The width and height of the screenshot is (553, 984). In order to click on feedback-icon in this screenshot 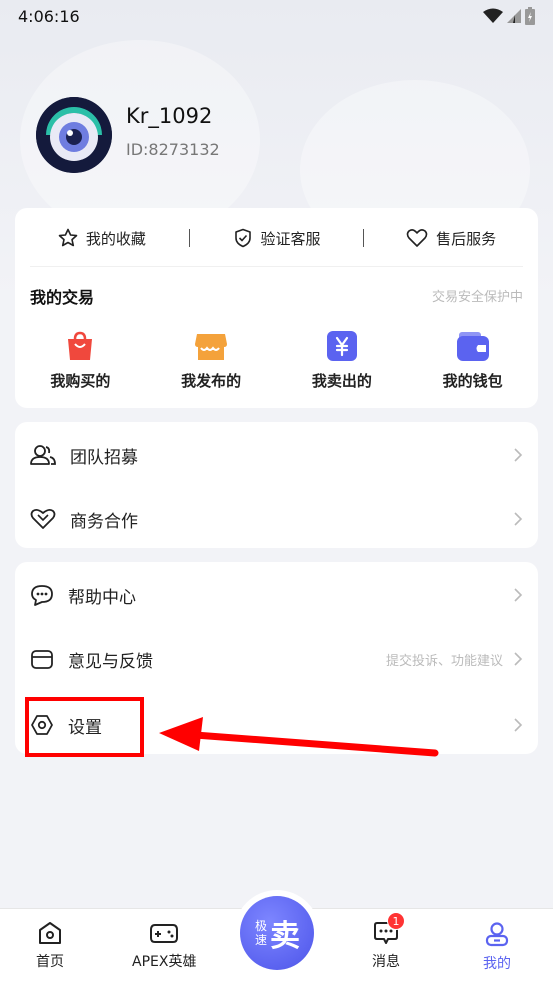, I will do `click(42, 659)`.